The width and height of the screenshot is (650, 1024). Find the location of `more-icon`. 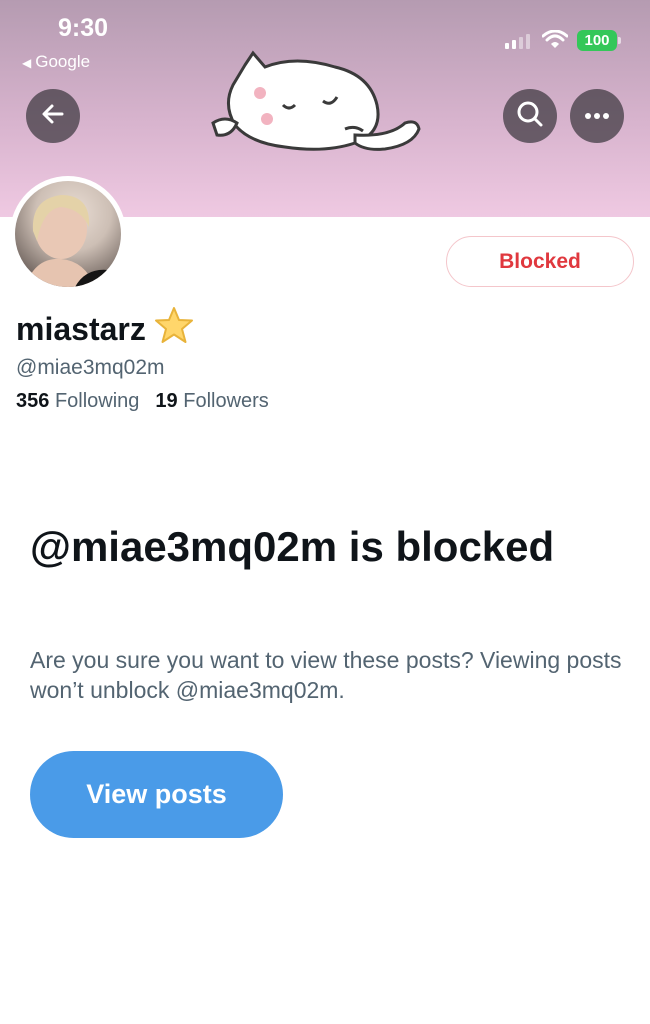

more-icon is located at coordinates (597, 116).